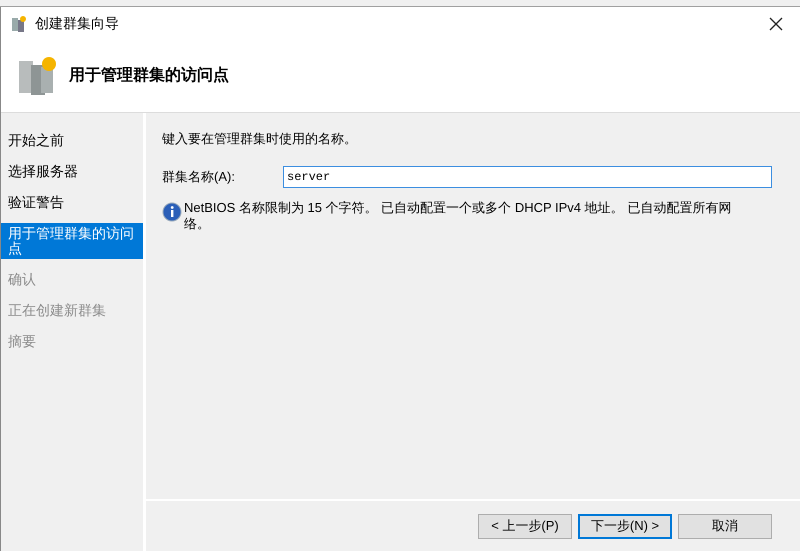 This screenshot has height=551, width=800. What do you see at coordinates (458, 216) in the screenshot?
I see `info-message: NetBIOS 名称限制为 15 个字符。 已自动配置一个或多个 DHCP IPv4 地址。 已自动配置所有网络。` at bounding box center [458, 216].